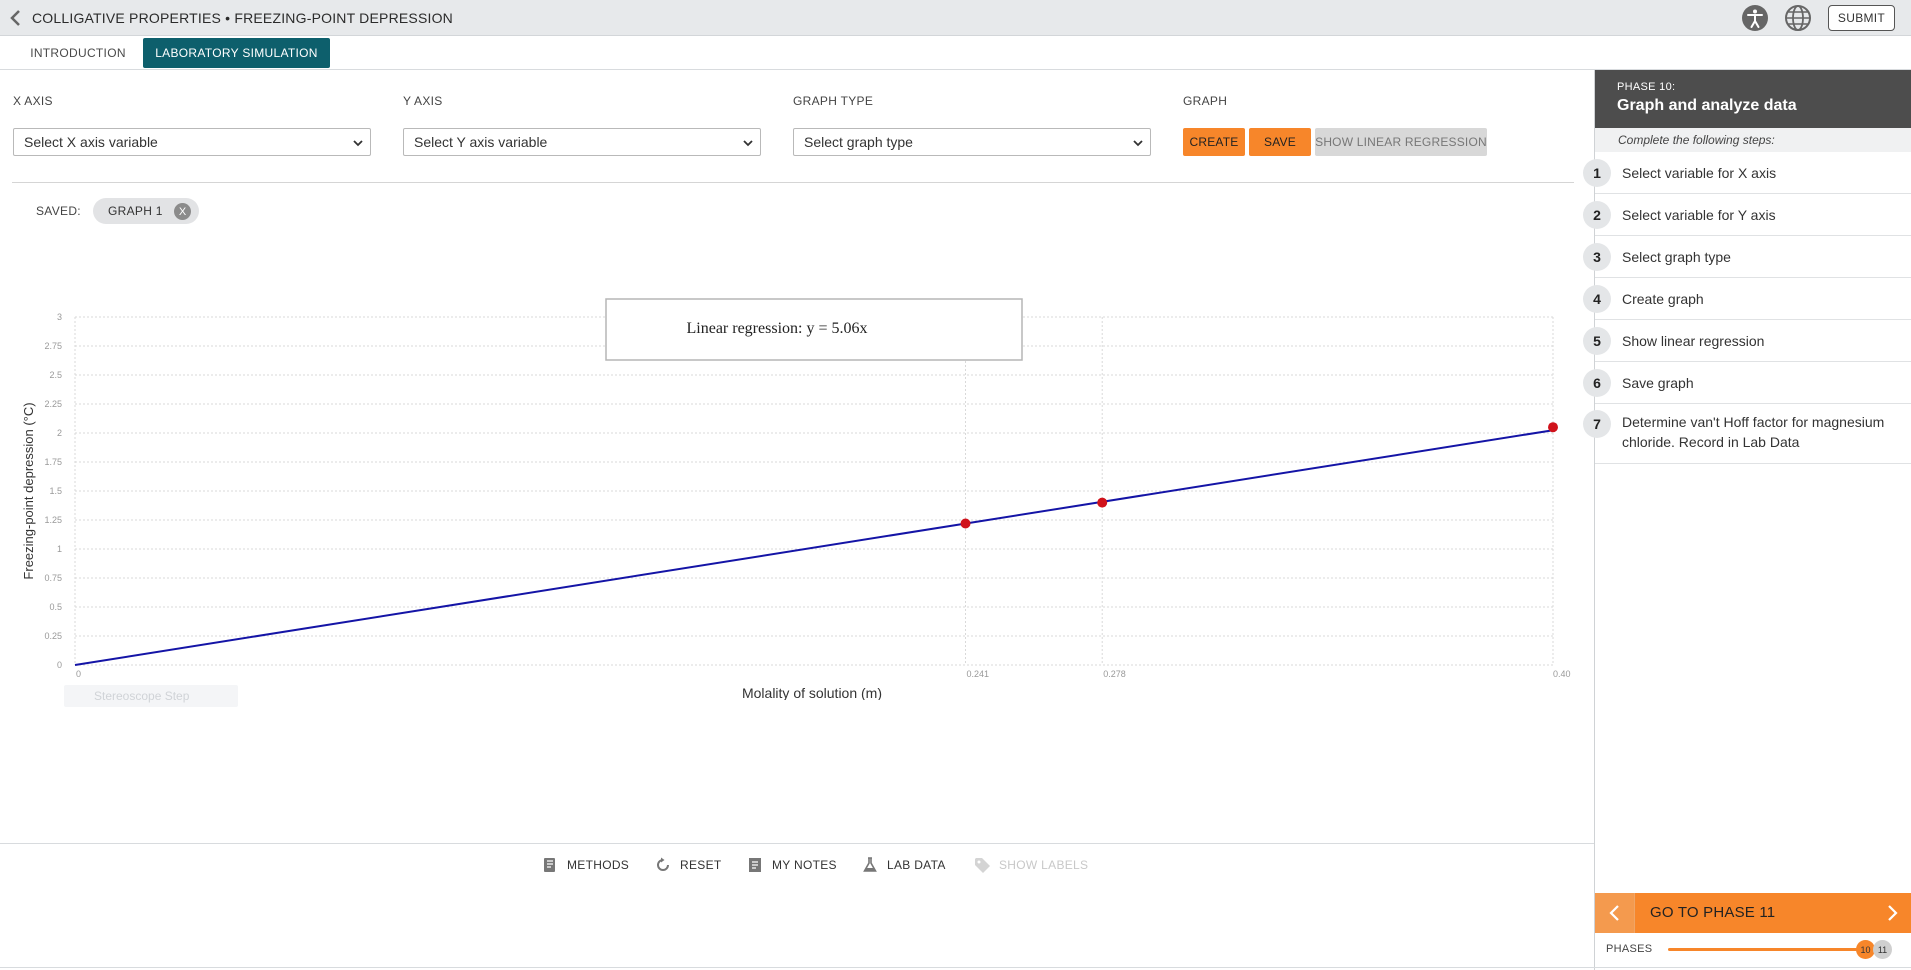 The height and width of the screenshot is (970, 1911). Describe the element at coordinates (793, 182) in the screenshot. I see `divider` at that location.